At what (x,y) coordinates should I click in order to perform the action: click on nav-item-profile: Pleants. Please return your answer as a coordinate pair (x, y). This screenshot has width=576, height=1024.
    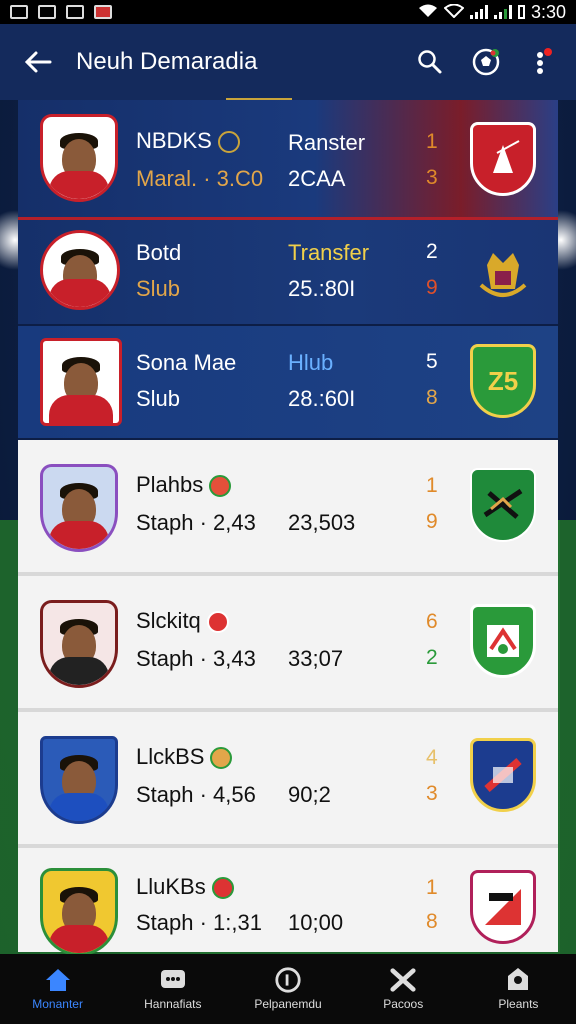
    Looking at the image, I should click on (518, 989).